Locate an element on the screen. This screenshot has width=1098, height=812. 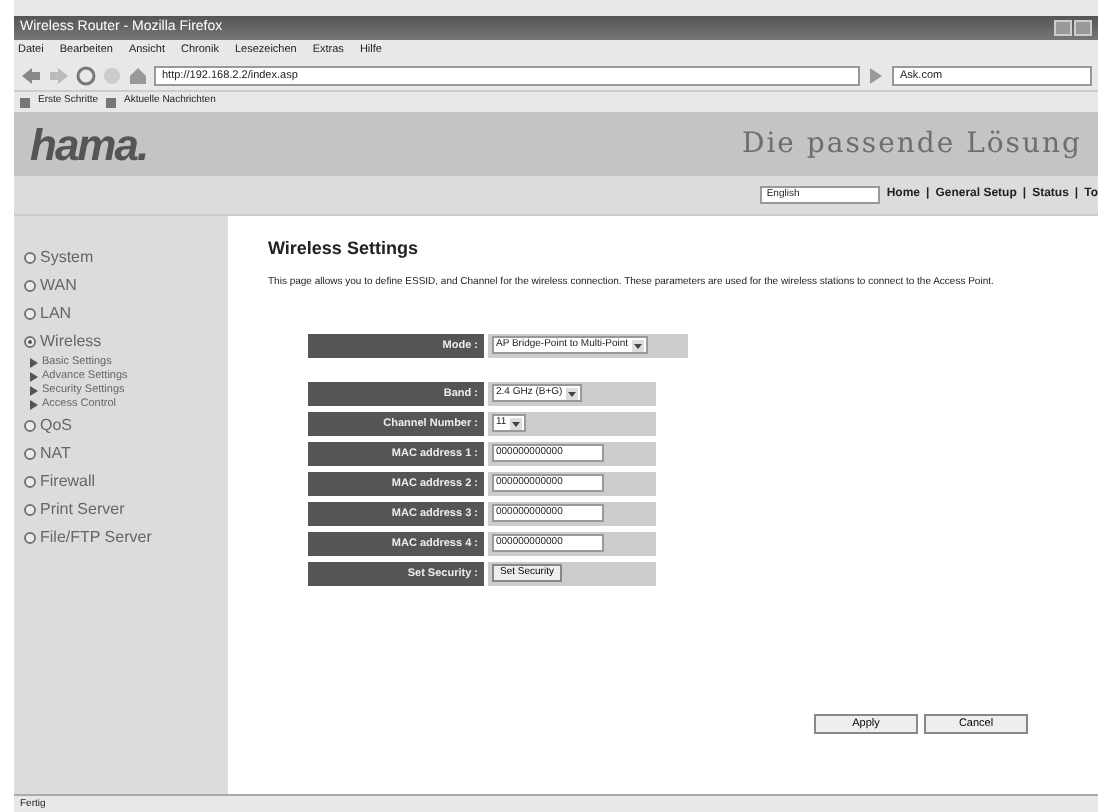
sidebar-item: File/FTP Server is located at coordinates (121, 538).